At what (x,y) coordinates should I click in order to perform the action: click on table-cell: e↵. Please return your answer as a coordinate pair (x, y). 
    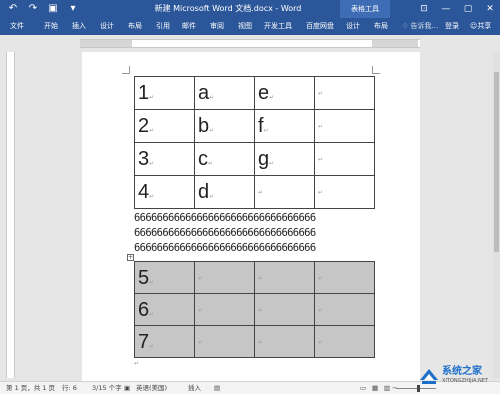
    Looking at the image, I should click on (284, 93).